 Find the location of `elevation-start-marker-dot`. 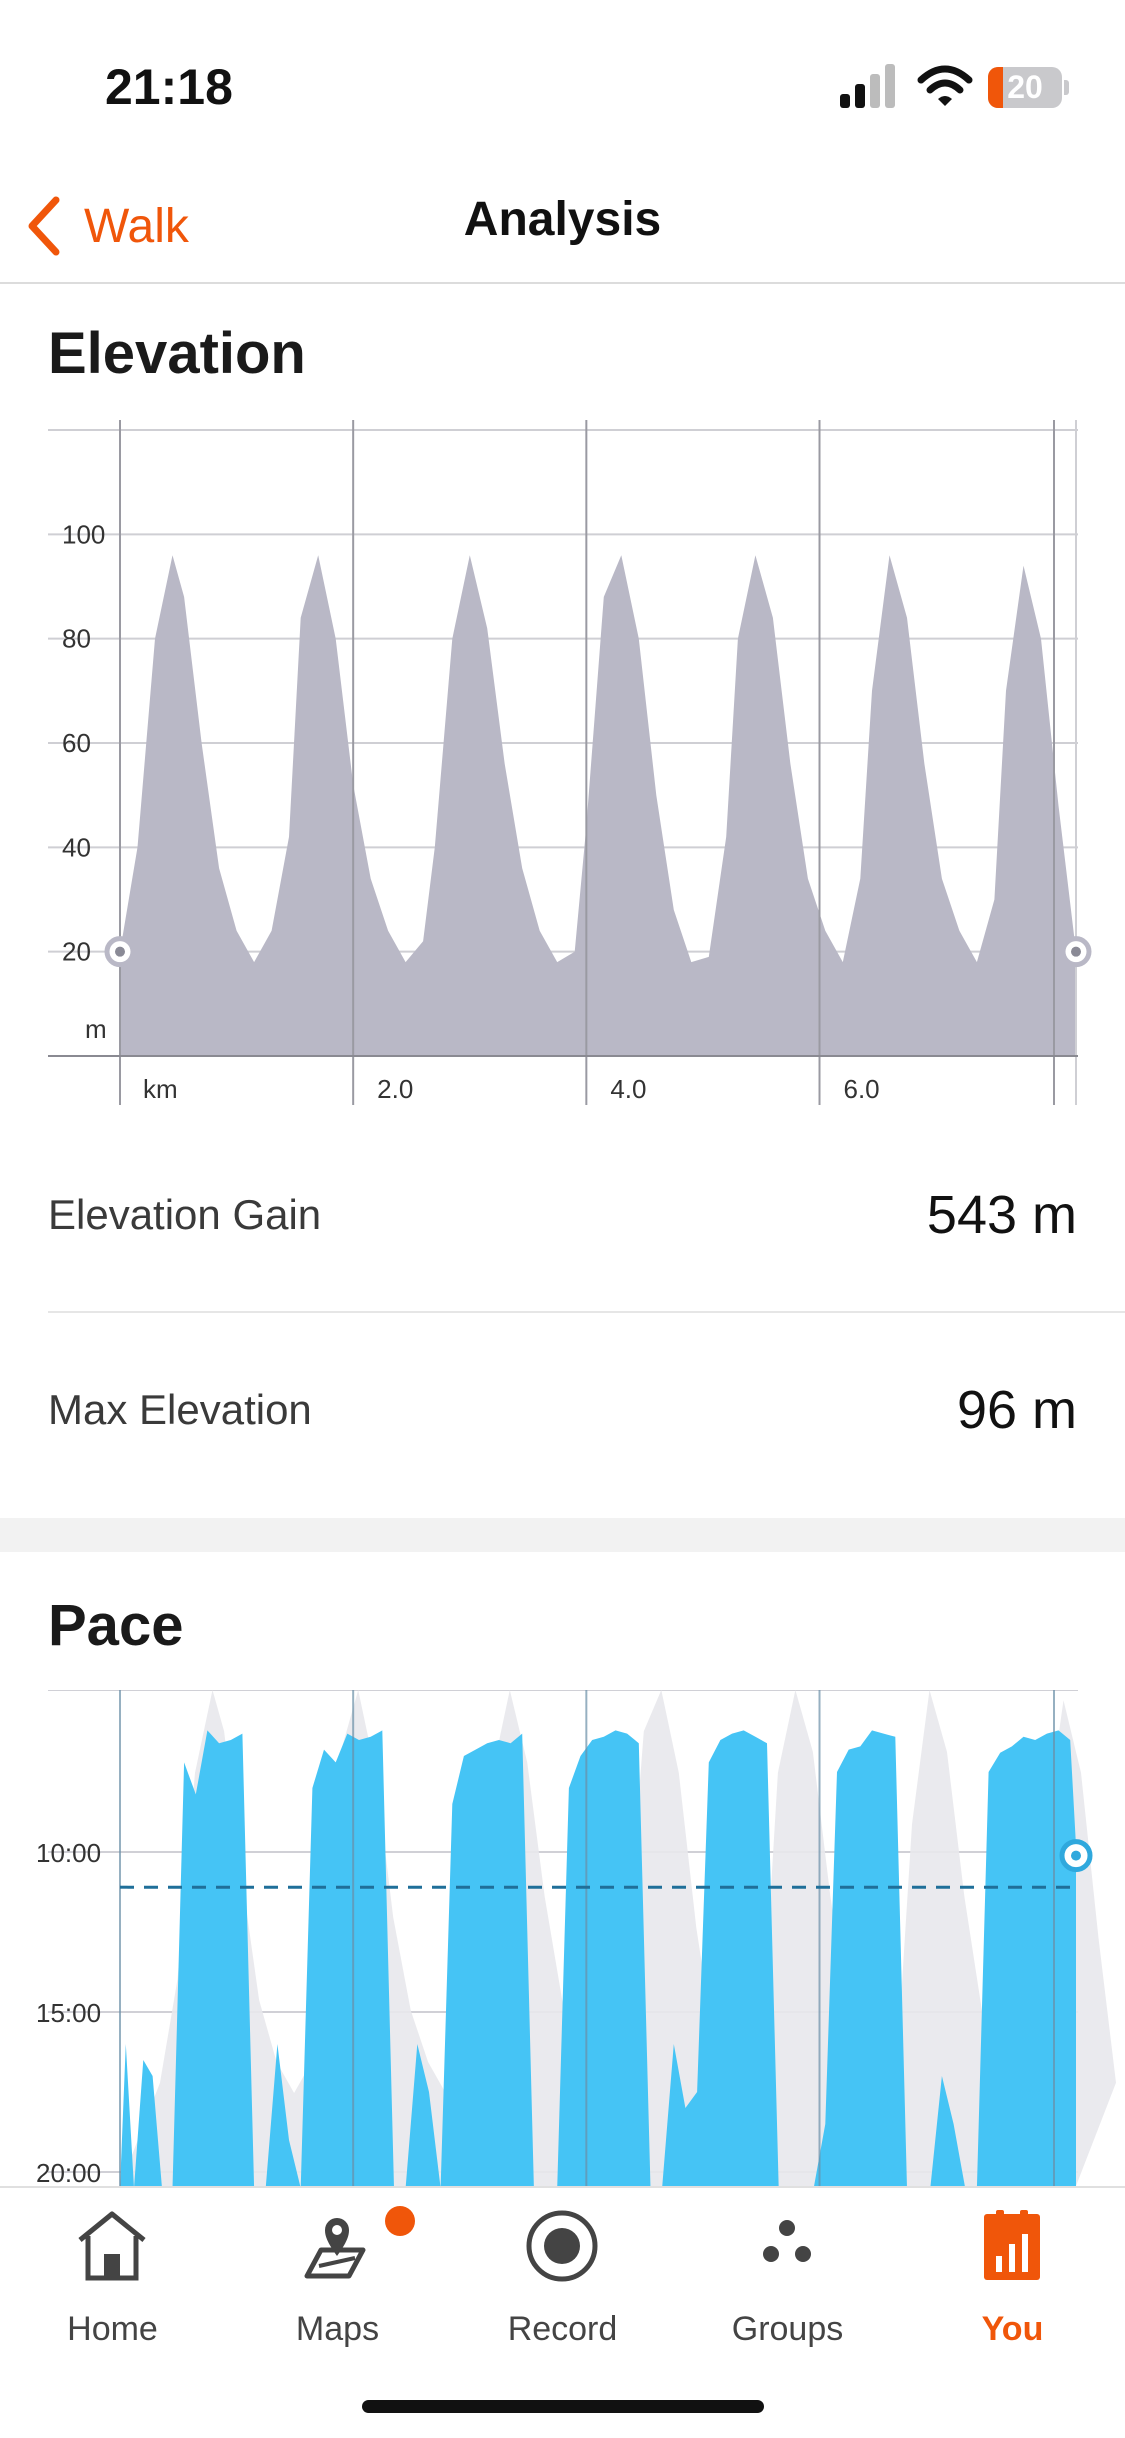

elevation-start-marker-dot is located at coordinates (120, 951).